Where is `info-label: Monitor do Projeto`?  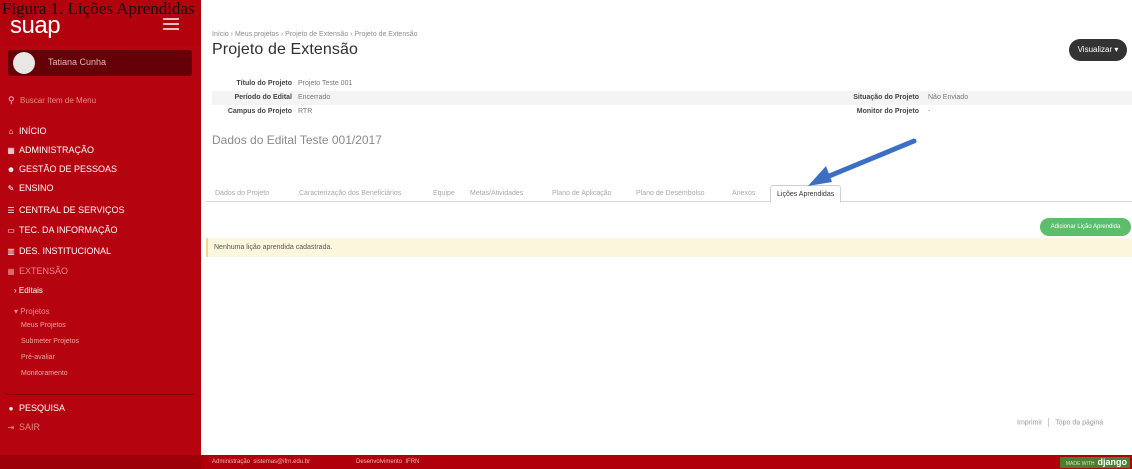 info-label: Monitor do Projeto is located at coordinates (887, 111).